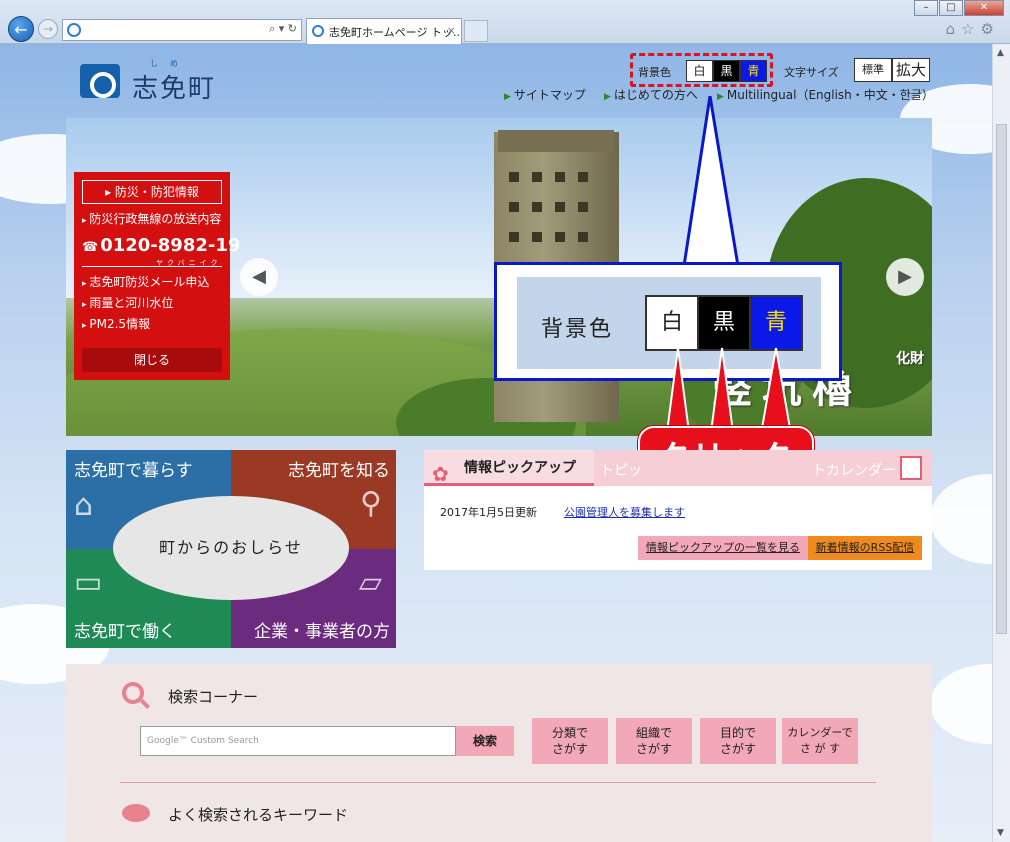 This screenshot has height=842, width=1010. What do you see at coordinates (152, 281) in the screenshot?
I see `emergency-link-mail: 志免町防災メール申込` at bounding box center [152, 281].